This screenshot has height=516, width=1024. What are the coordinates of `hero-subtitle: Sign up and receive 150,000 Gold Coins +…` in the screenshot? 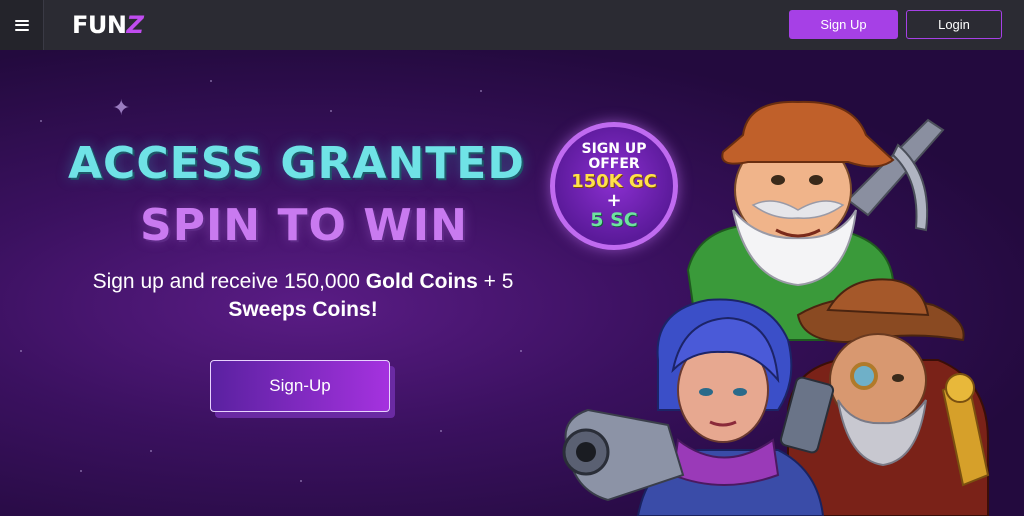 It's located at (303, 296).